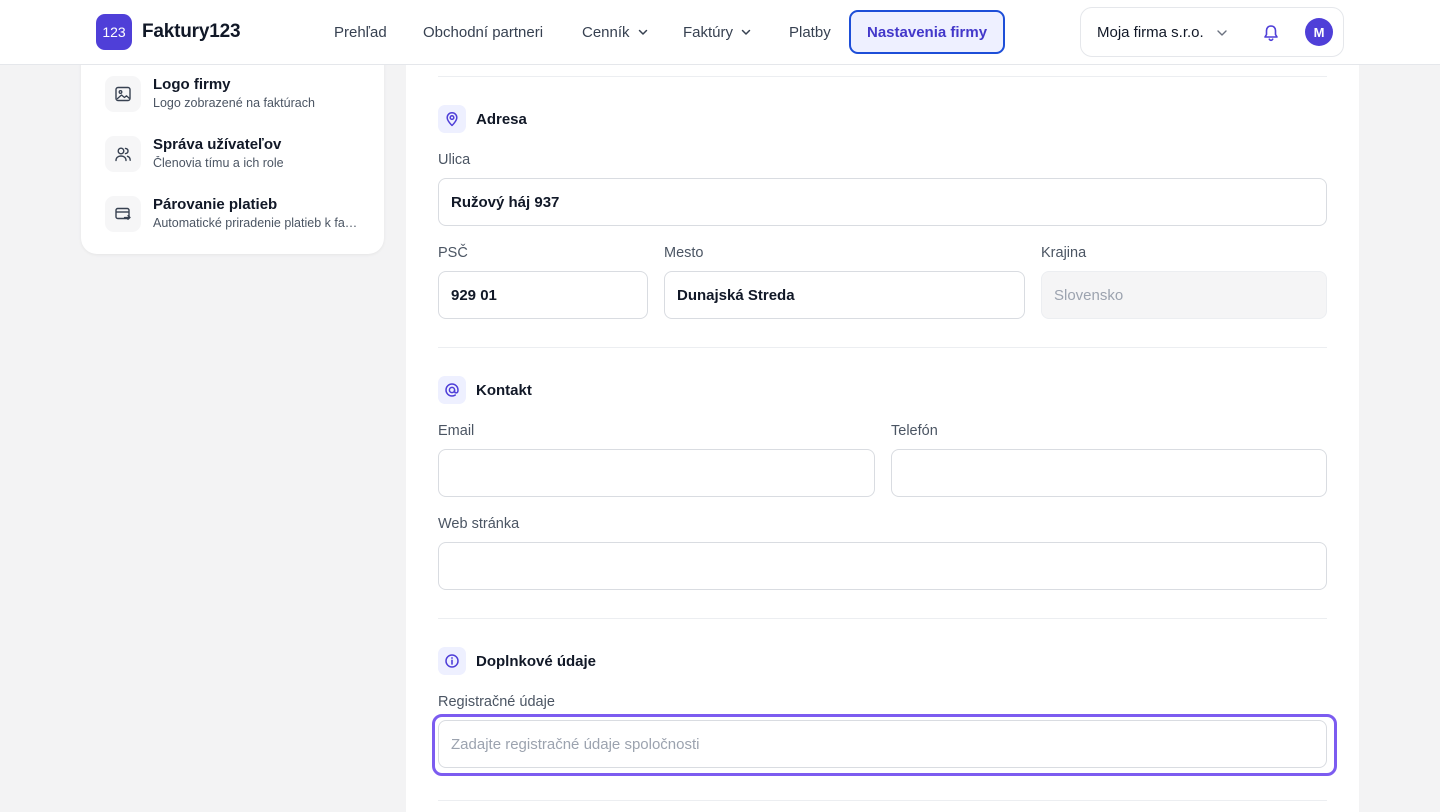 This screenshot has height=812, width=1440. I want to click on phone-field, so click(1109, 473).